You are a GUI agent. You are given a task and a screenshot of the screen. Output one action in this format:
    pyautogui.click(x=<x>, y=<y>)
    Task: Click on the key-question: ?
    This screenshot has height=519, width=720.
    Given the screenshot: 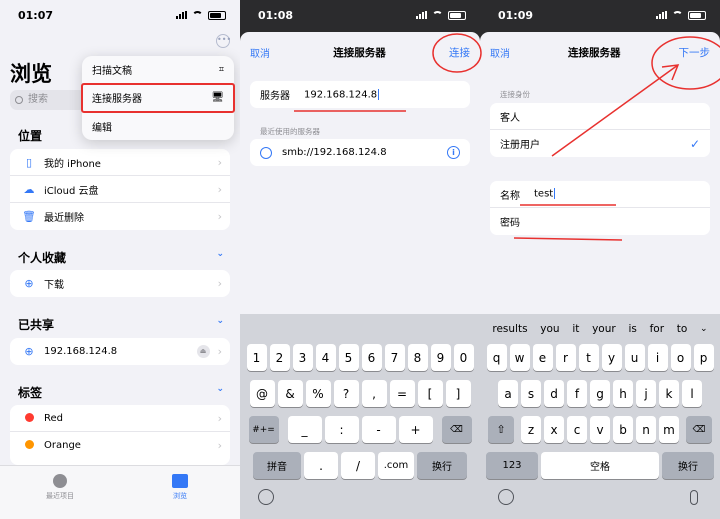 What is the action you would take?
    pyautogui.click(x=346, y=393)
    